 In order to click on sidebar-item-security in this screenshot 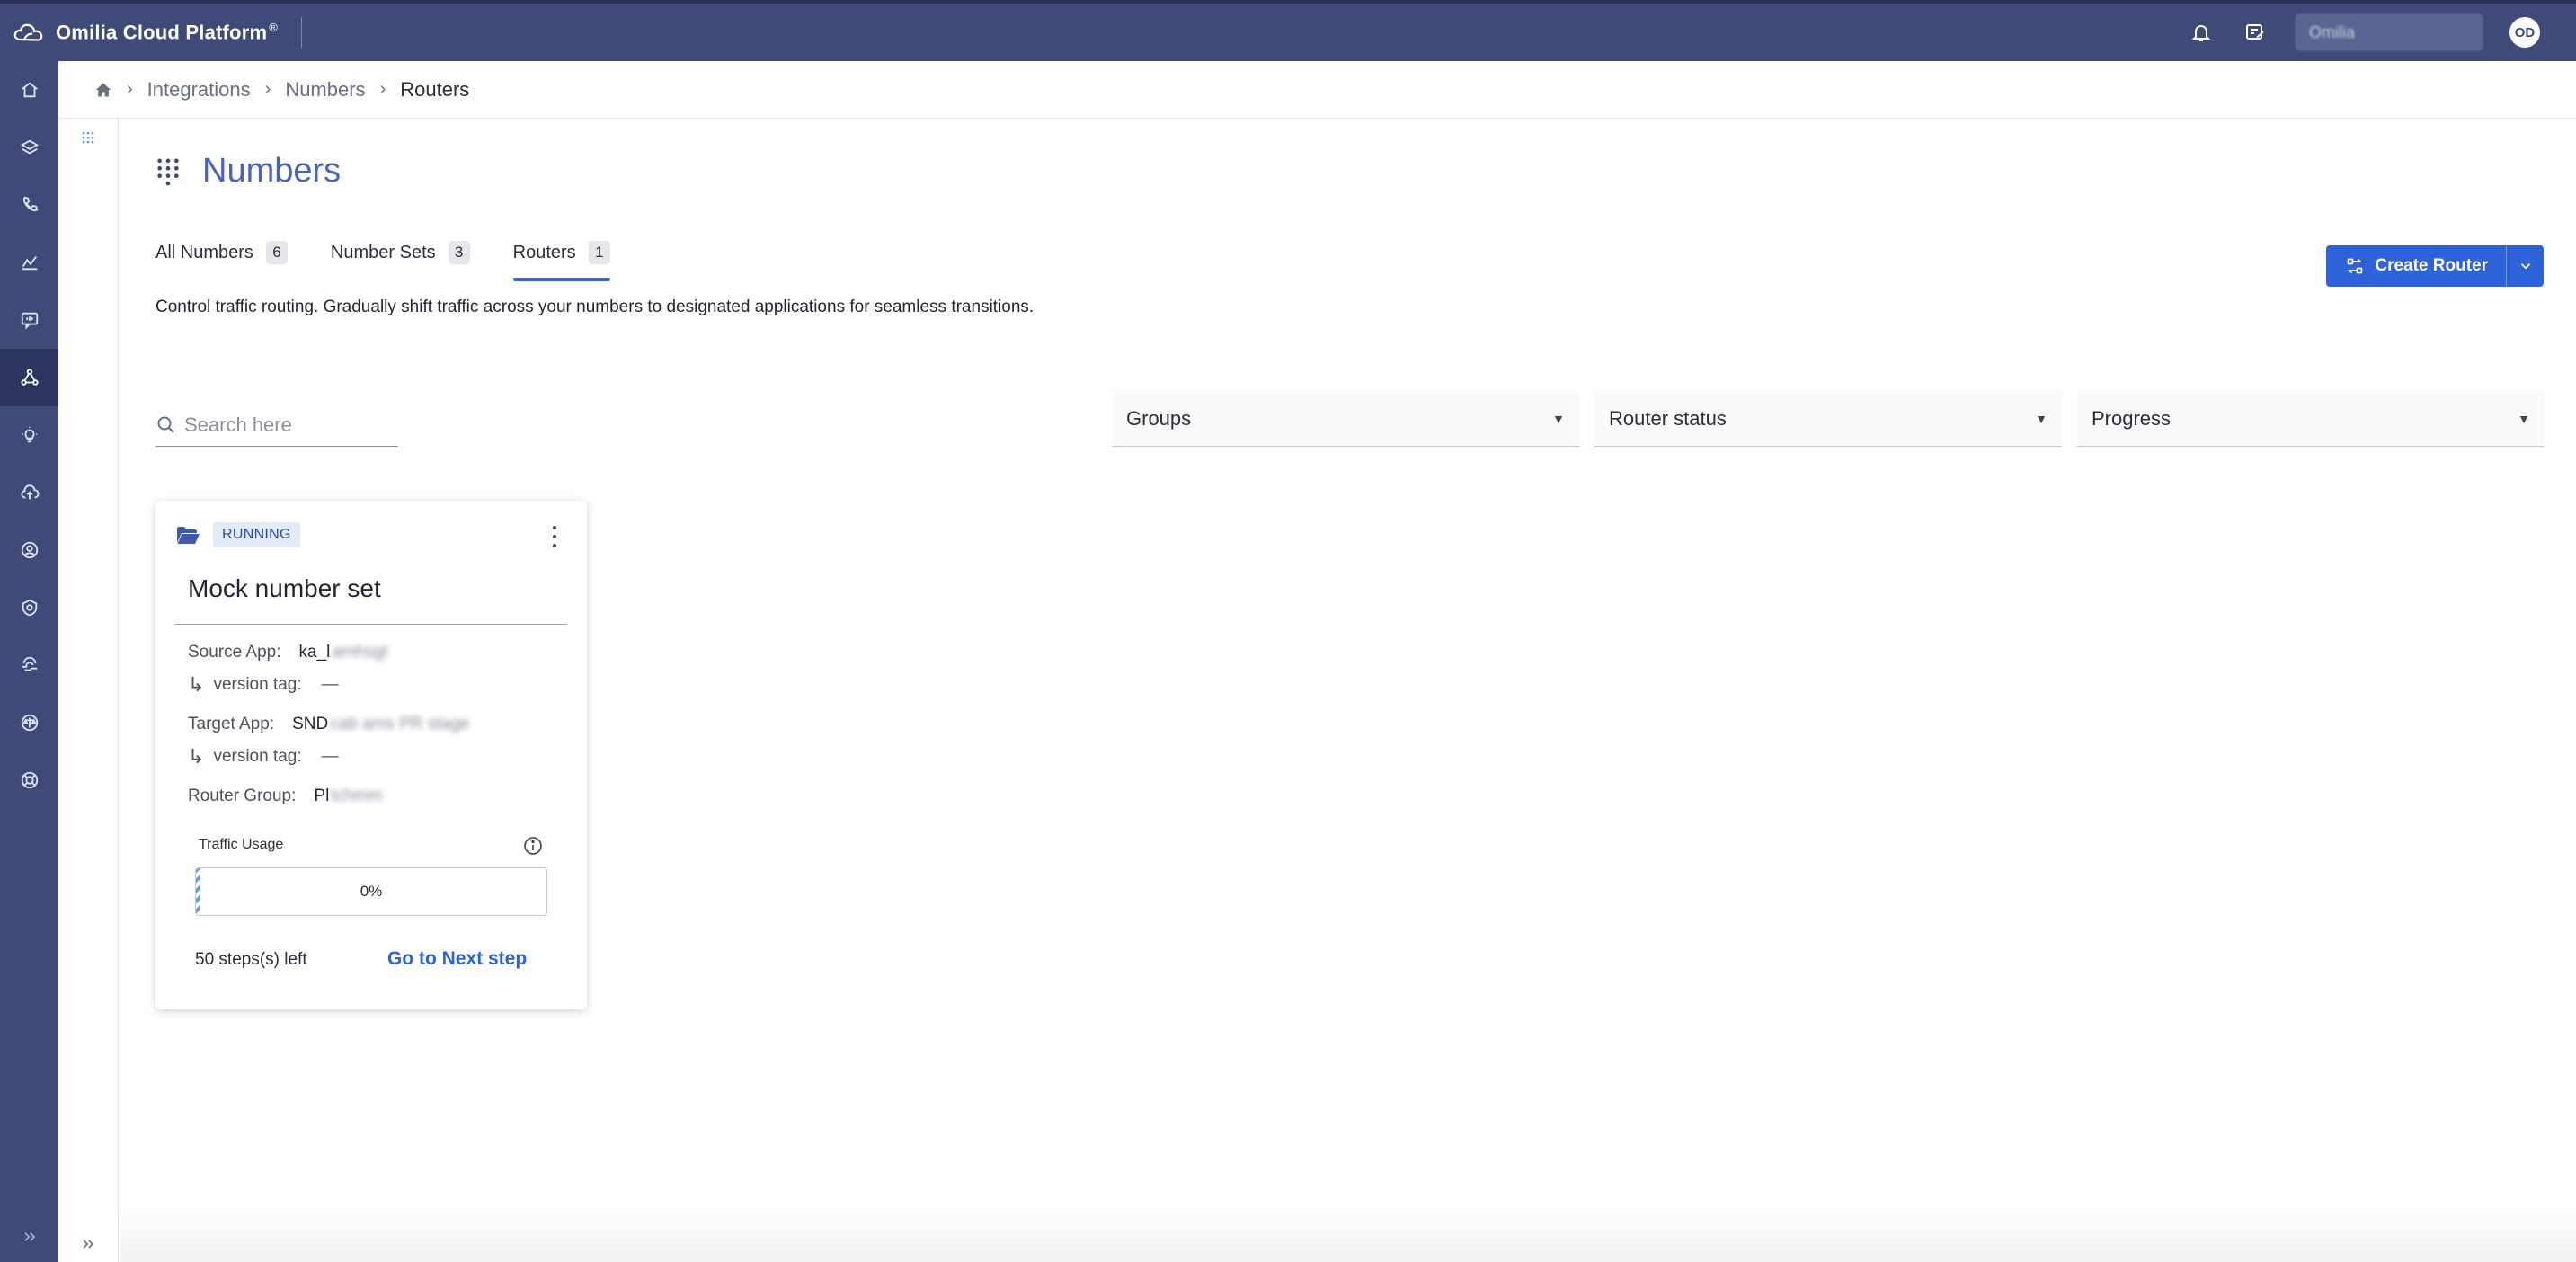, I will do `click(29, 607)`.